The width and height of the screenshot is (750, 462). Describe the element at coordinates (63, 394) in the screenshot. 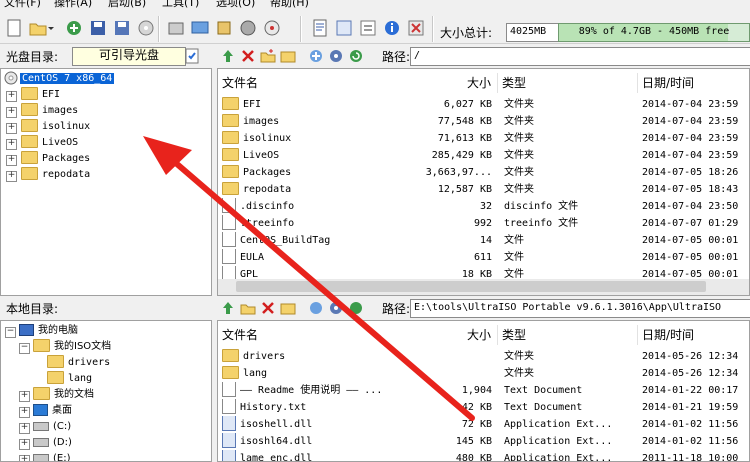

I see `local-tree-item: 我的文档` at that location.